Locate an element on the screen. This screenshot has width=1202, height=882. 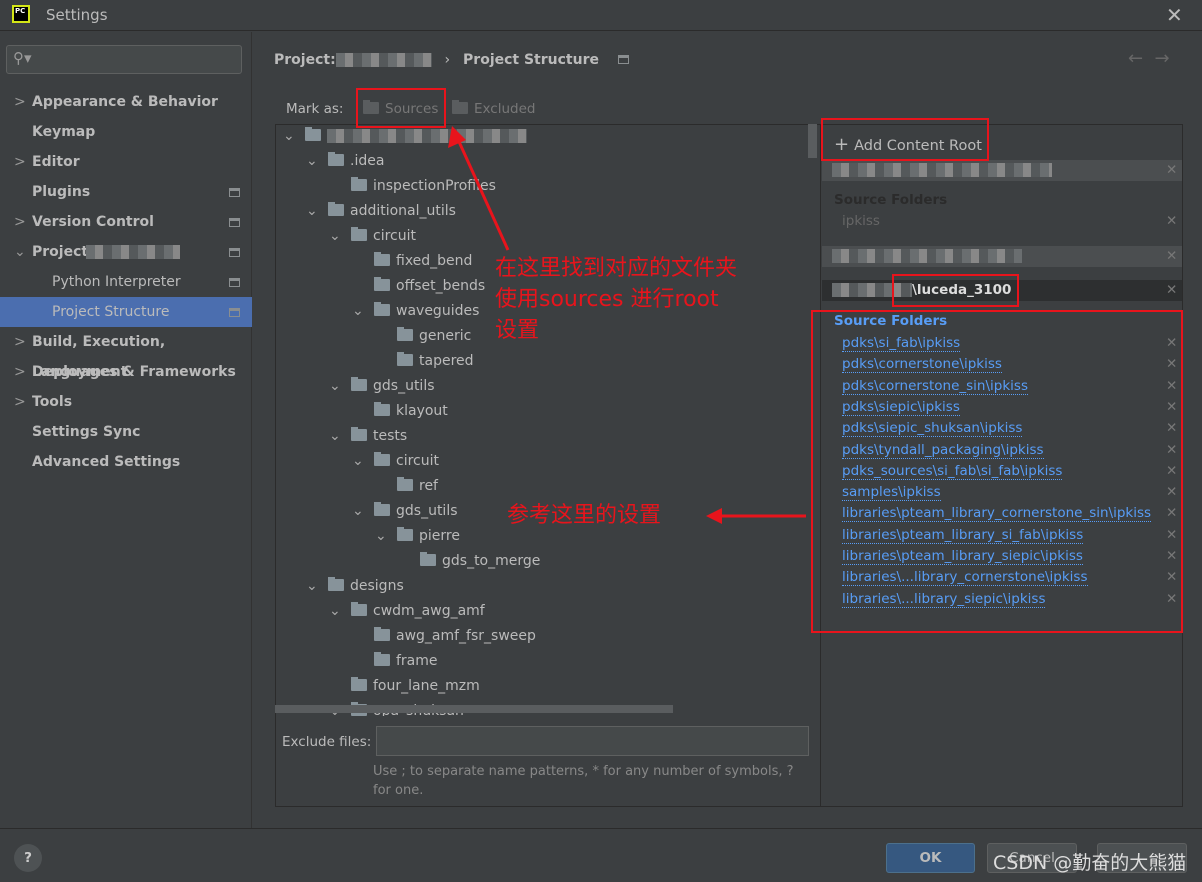
annotation-note-2: 参考这里的设置 is located at coordinates (584, 515).